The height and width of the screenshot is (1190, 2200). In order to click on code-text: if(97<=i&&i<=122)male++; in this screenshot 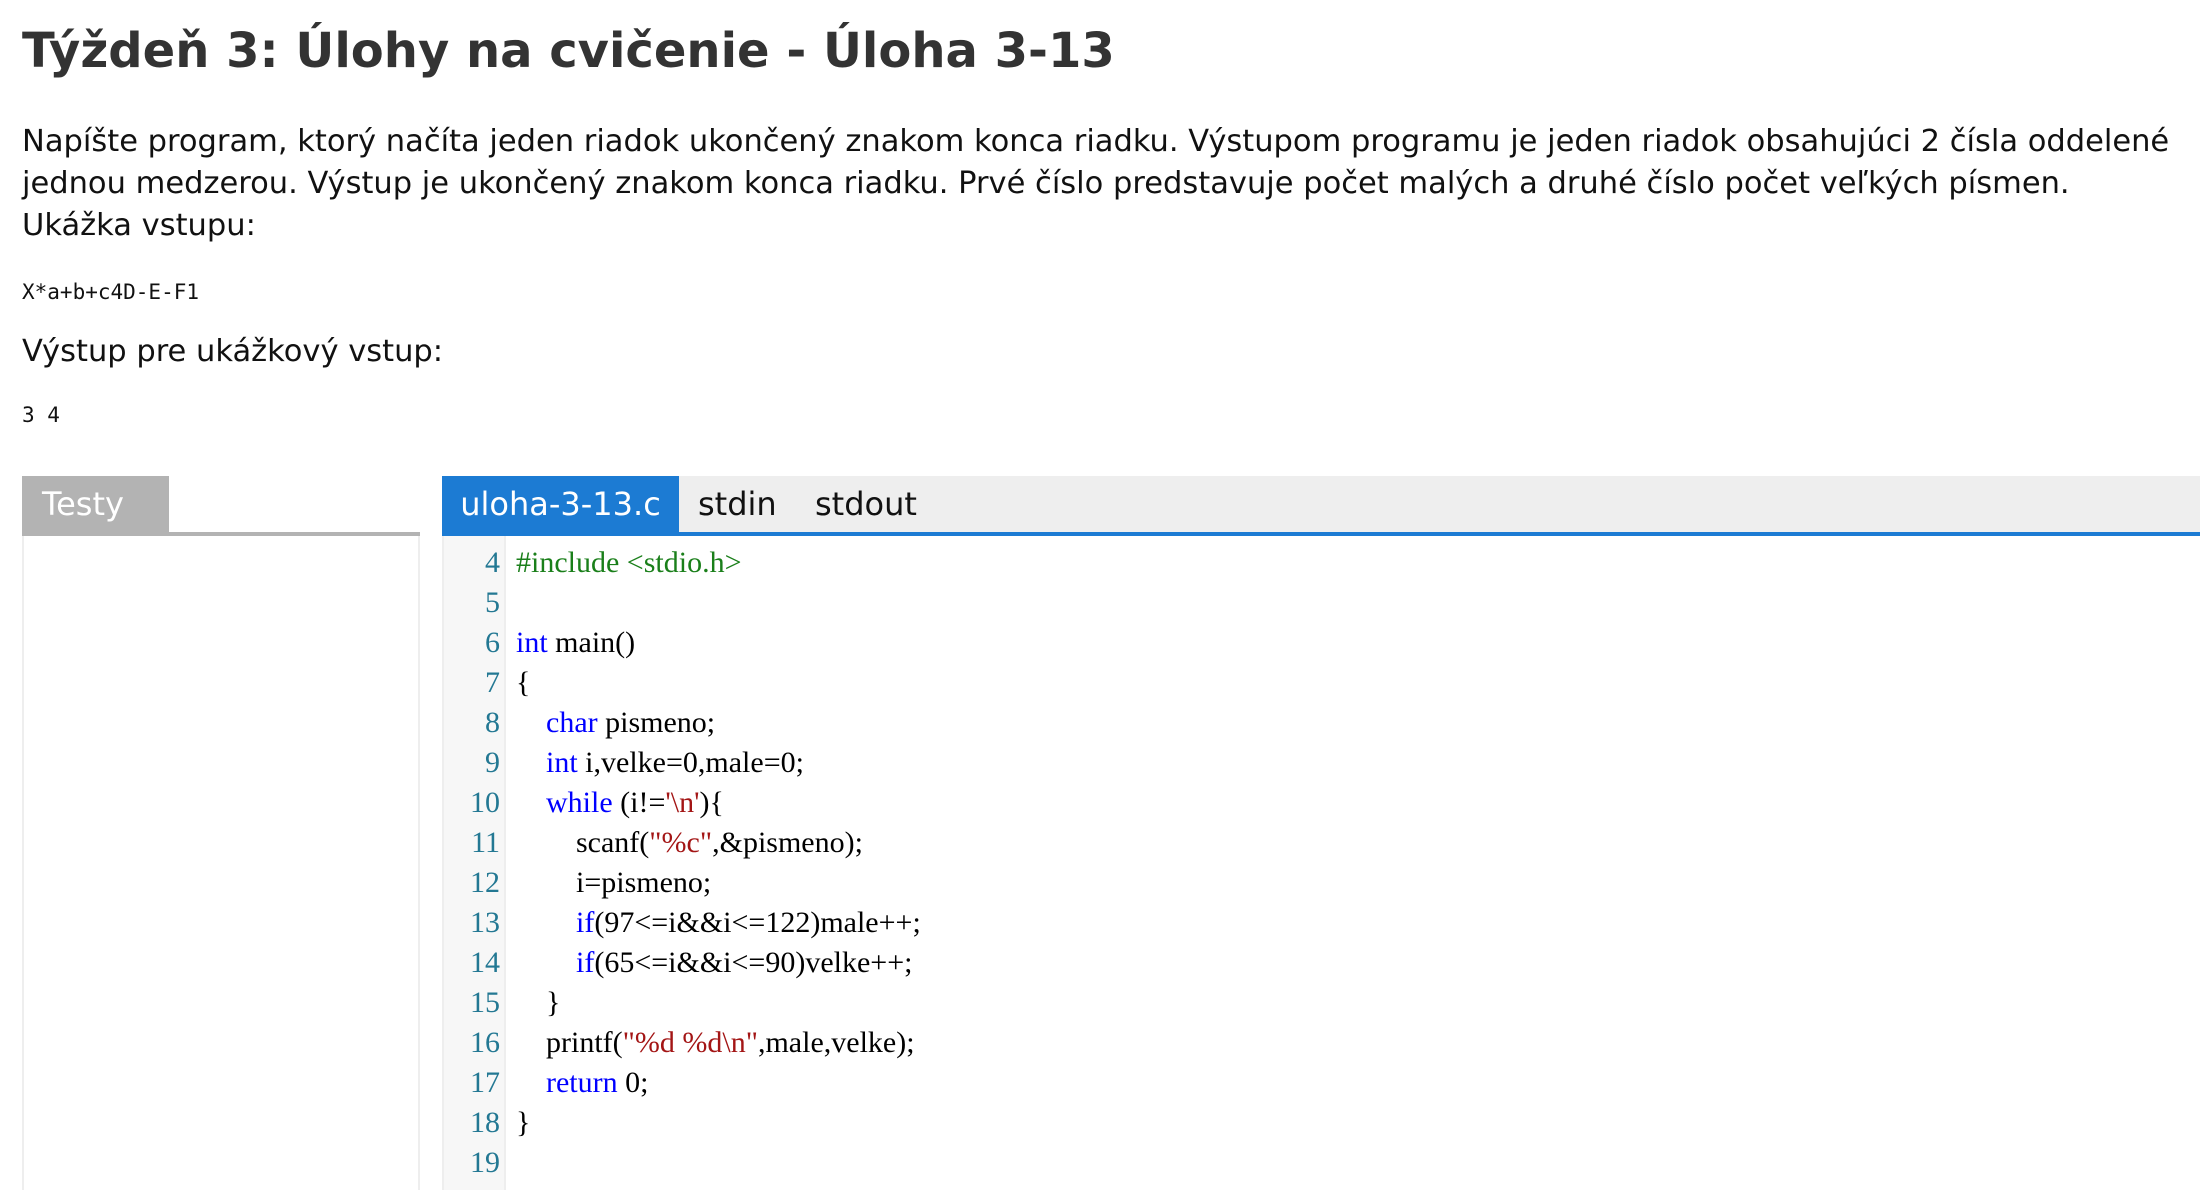, I will do `click(718, 923)`.